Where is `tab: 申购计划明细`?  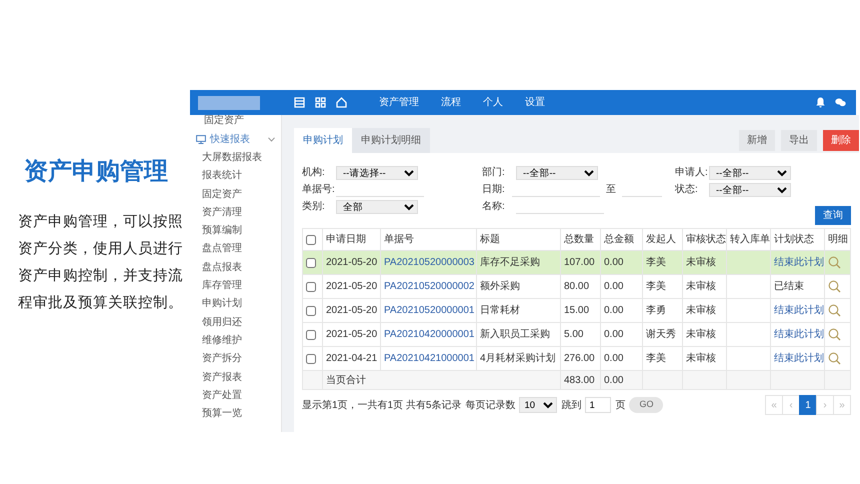
tab: 申购计划明细 is located at coordinates (391, 140).